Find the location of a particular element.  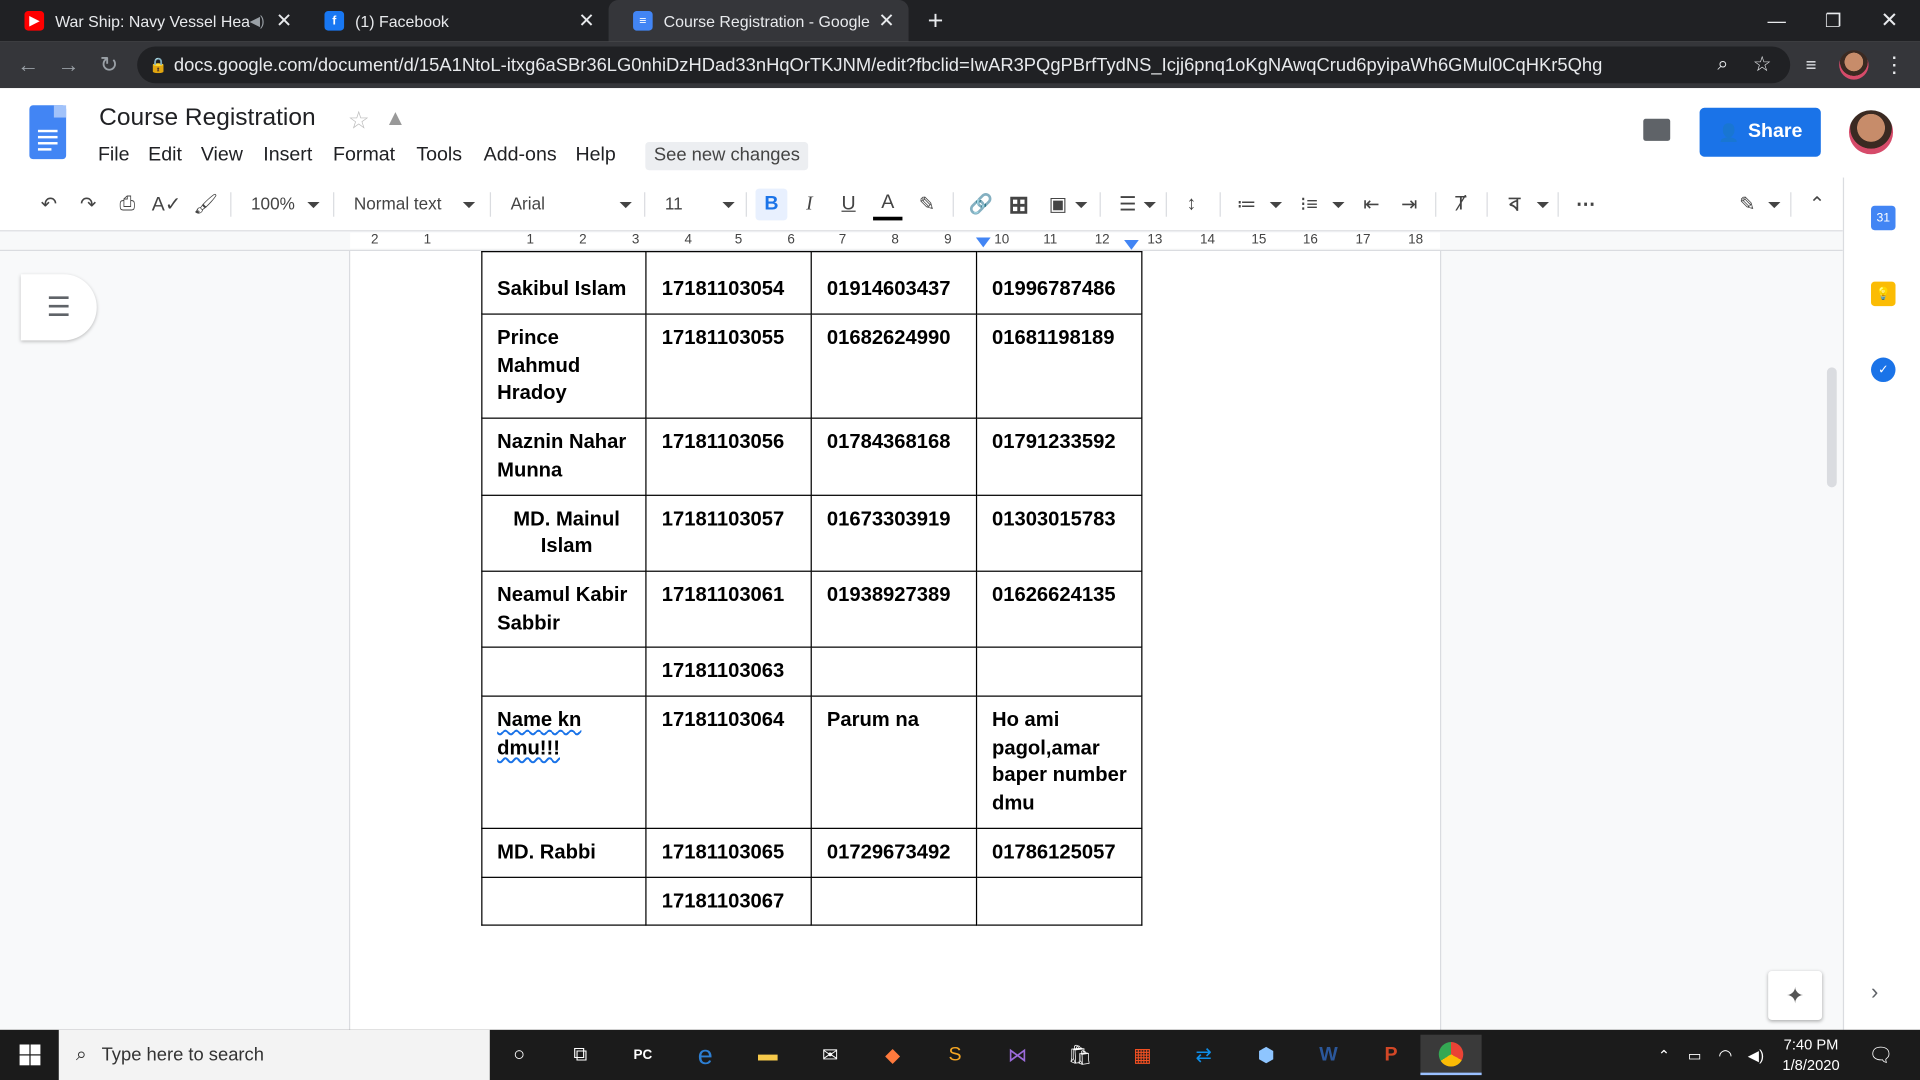

share-button: 👤 Share is located at coordinates (1760, 132).